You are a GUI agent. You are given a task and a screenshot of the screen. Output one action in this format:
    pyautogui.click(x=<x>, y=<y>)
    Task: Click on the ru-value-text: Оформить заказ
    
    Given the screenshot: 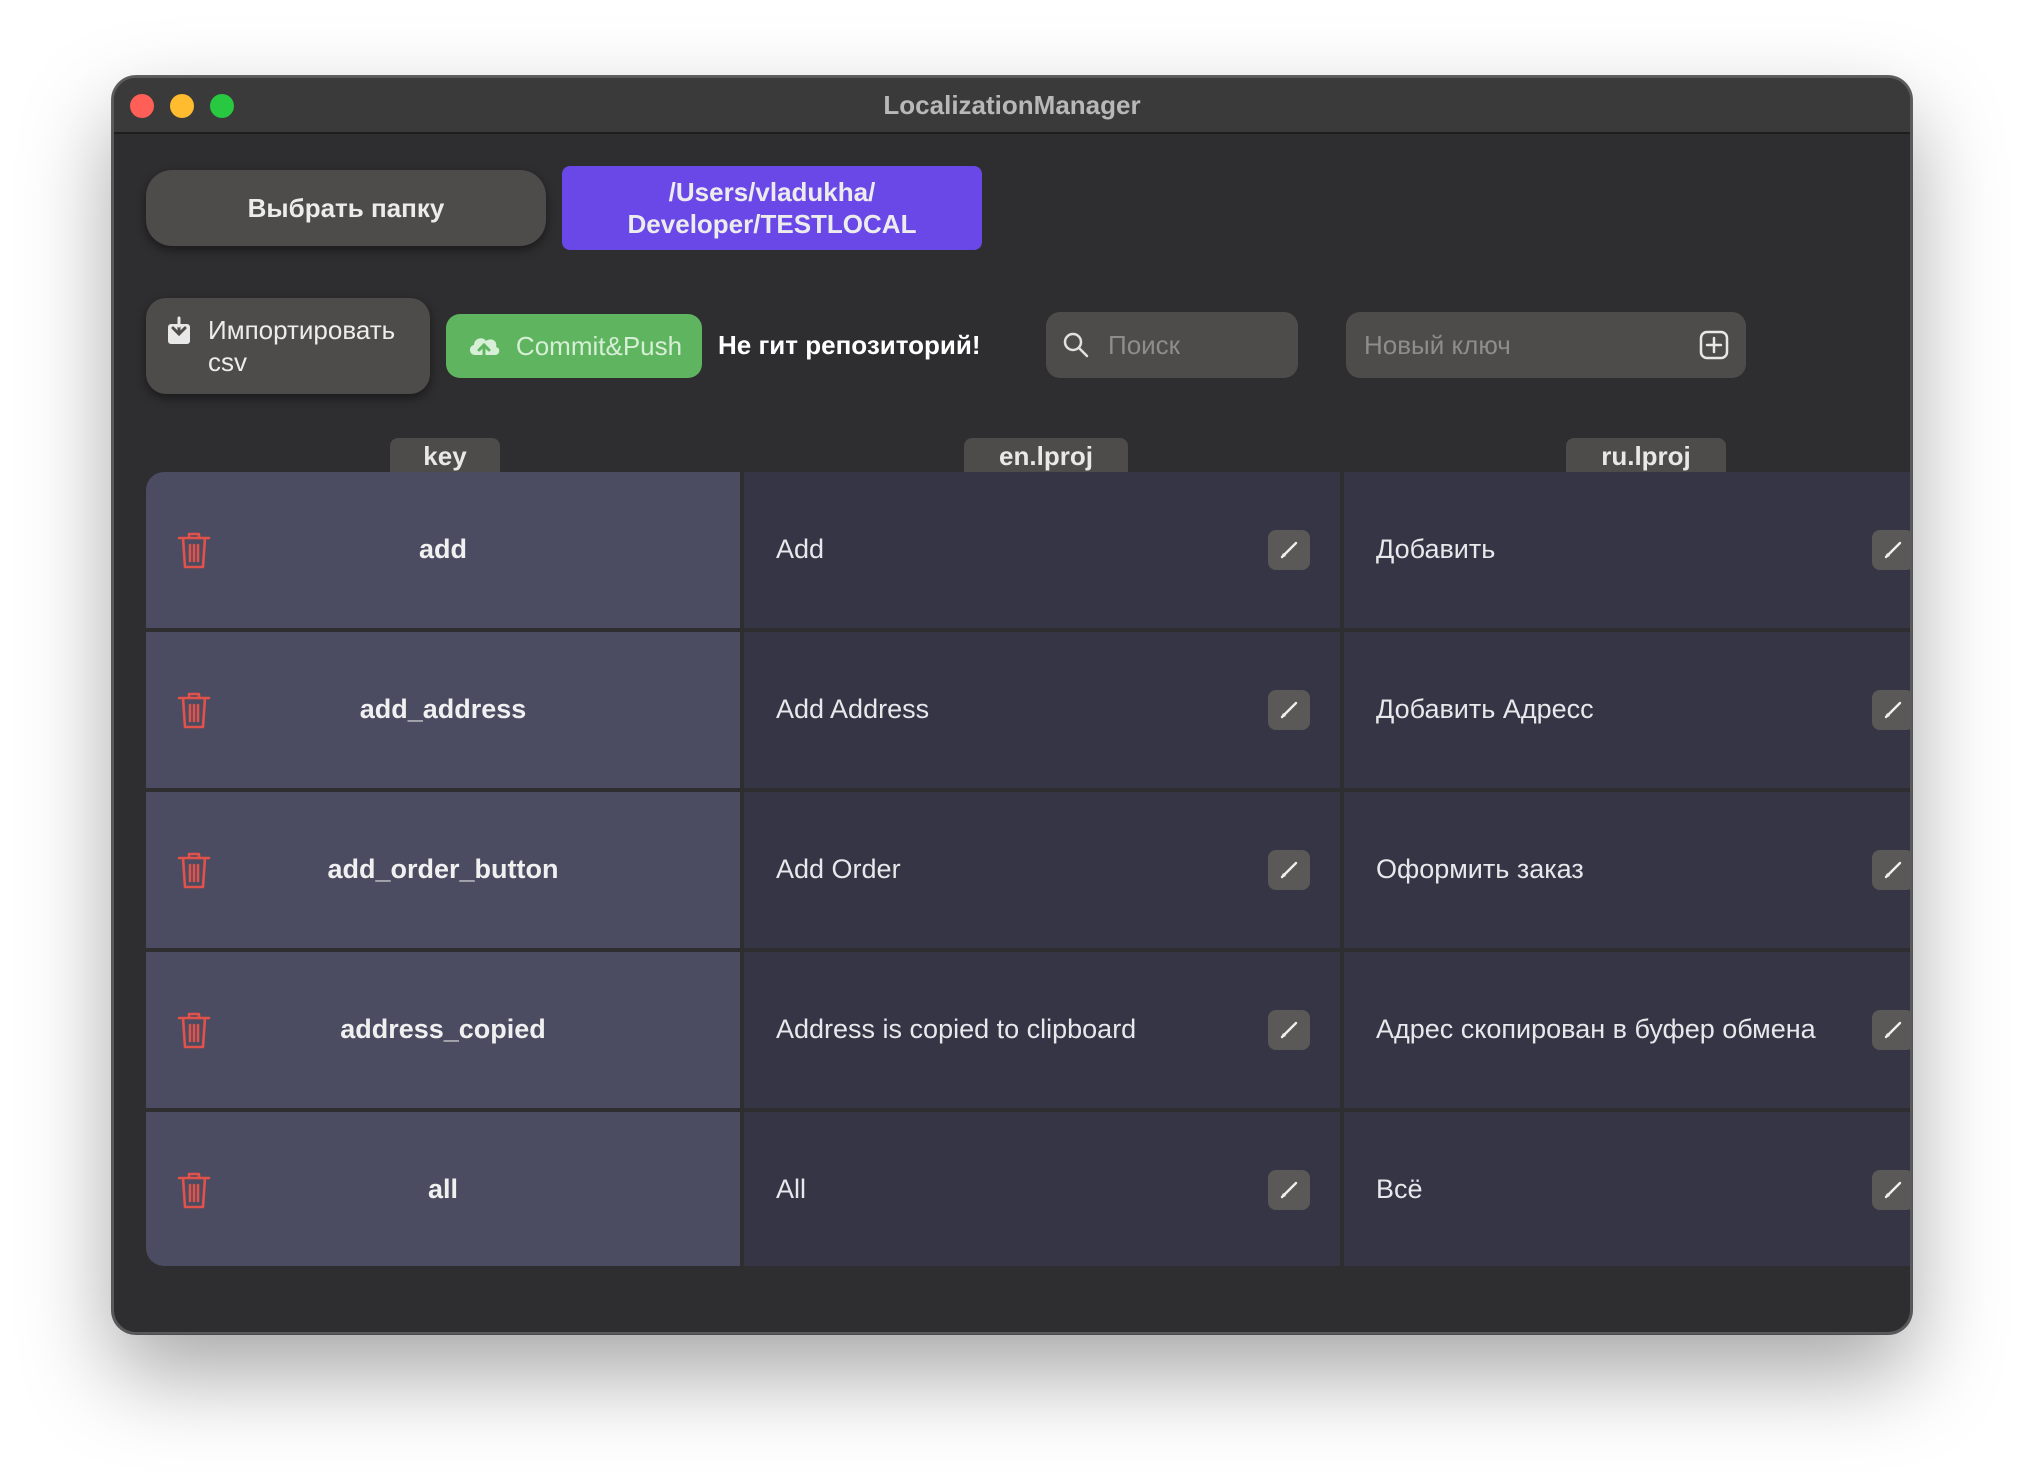 What is the action you would take?
    pyautogui.click(x=1480, y=869)
    